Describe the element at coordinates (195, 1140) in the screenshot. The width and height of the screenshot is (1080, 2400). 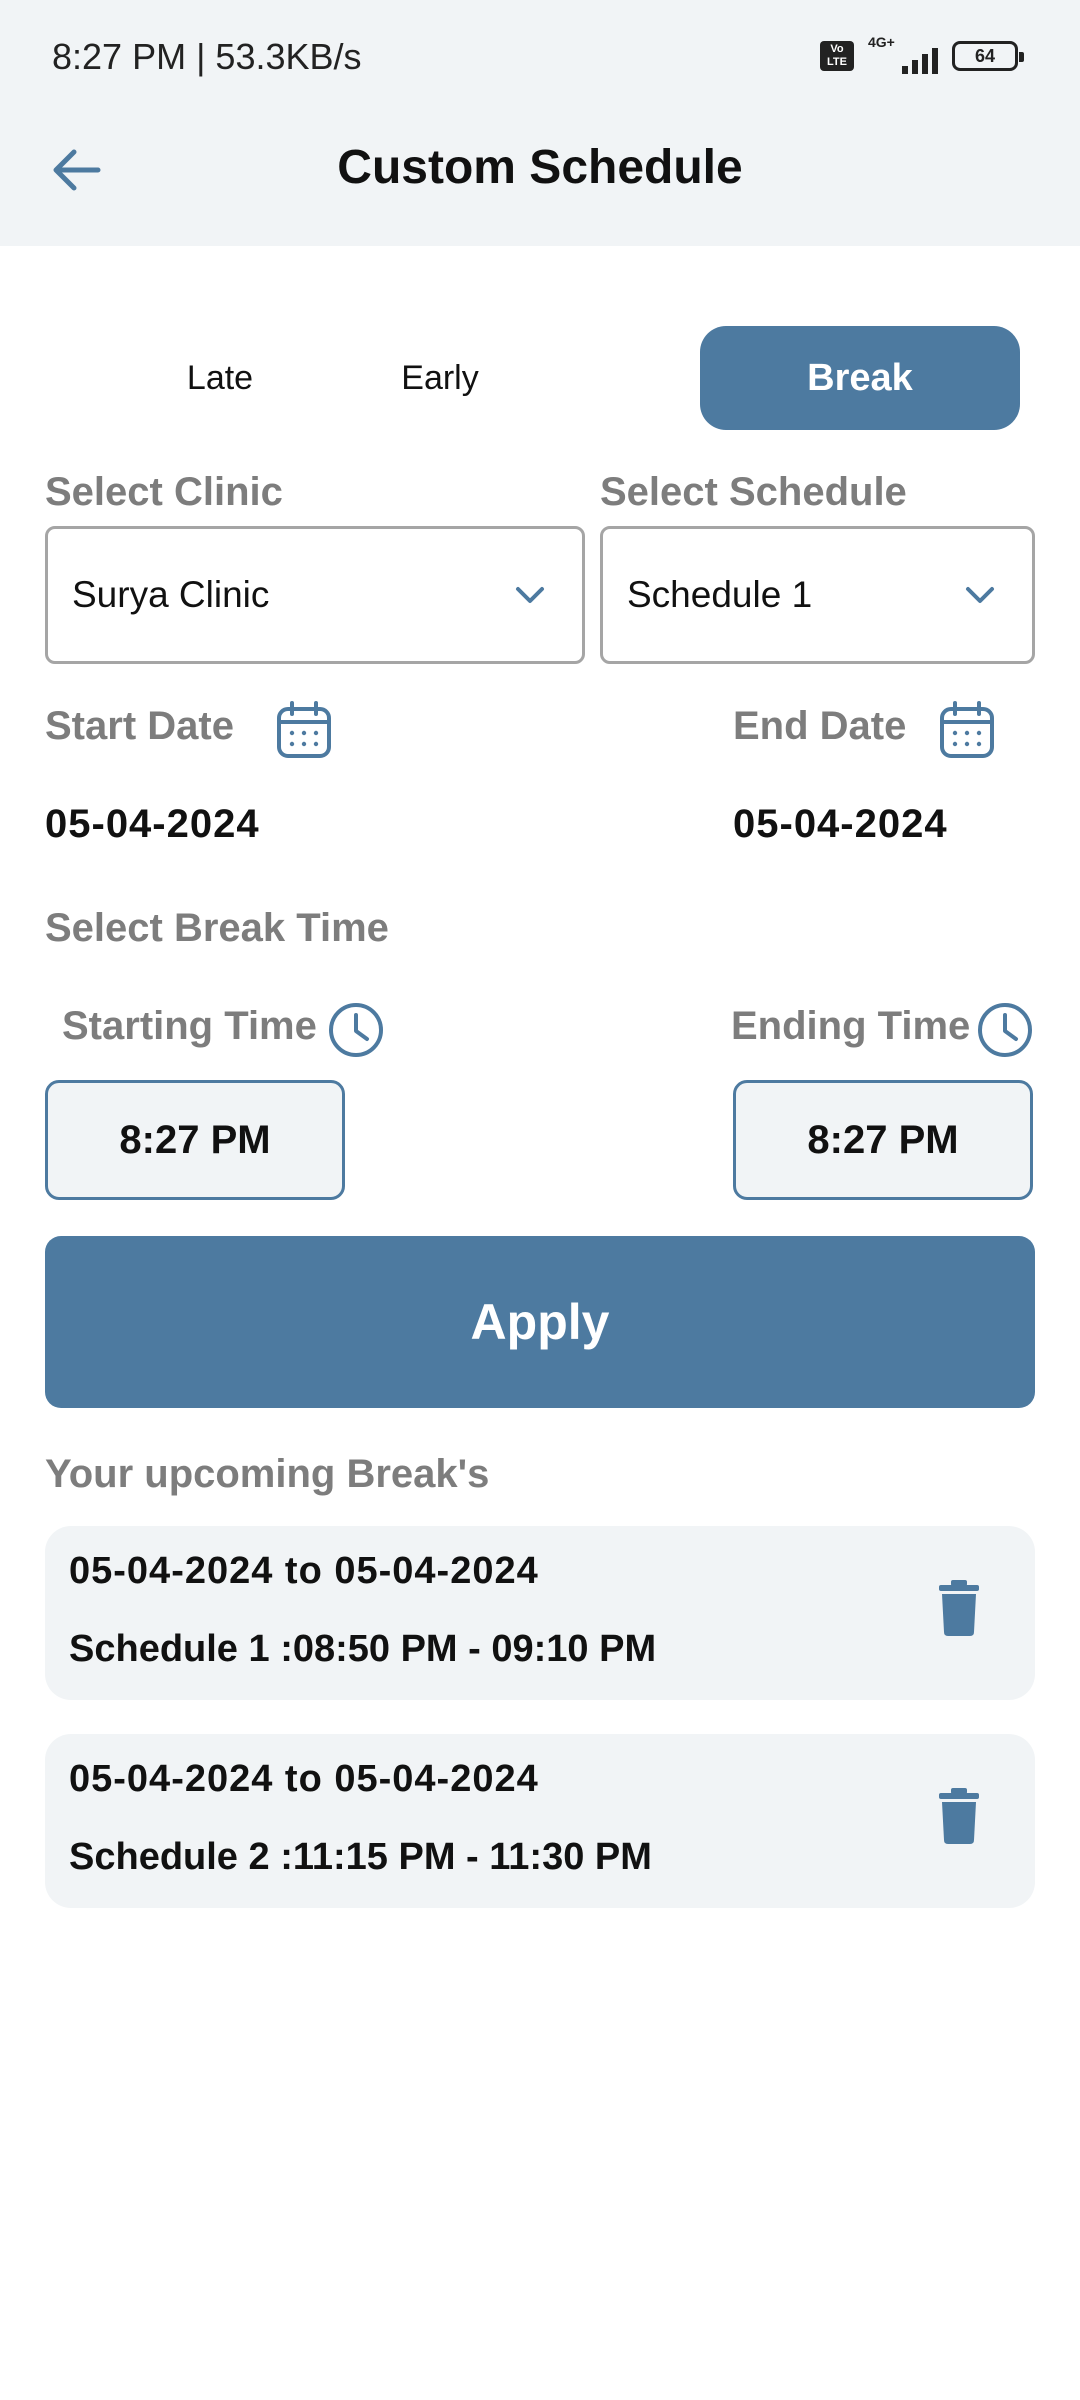
I see `starting-time-field: 8:27 PM` at that location.